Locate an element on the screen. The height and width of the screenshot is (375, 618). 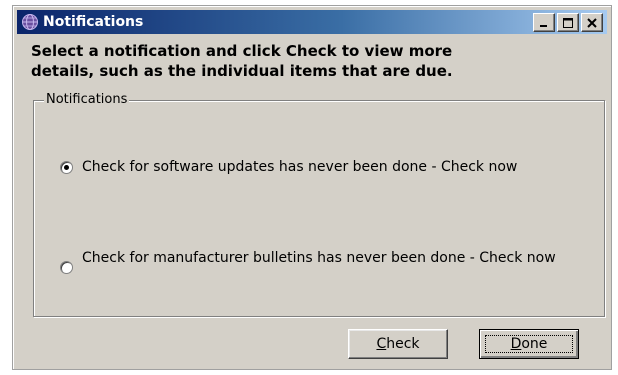
check-button-label: heck is located at coordinates (403, 344).